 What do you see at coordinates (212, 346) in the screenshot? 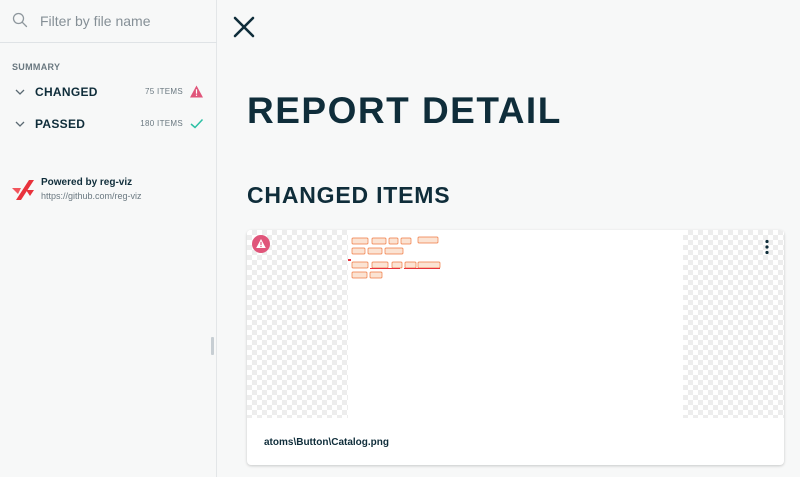
I see `sidebar-resize-handle` at bounding box center [212, 346].